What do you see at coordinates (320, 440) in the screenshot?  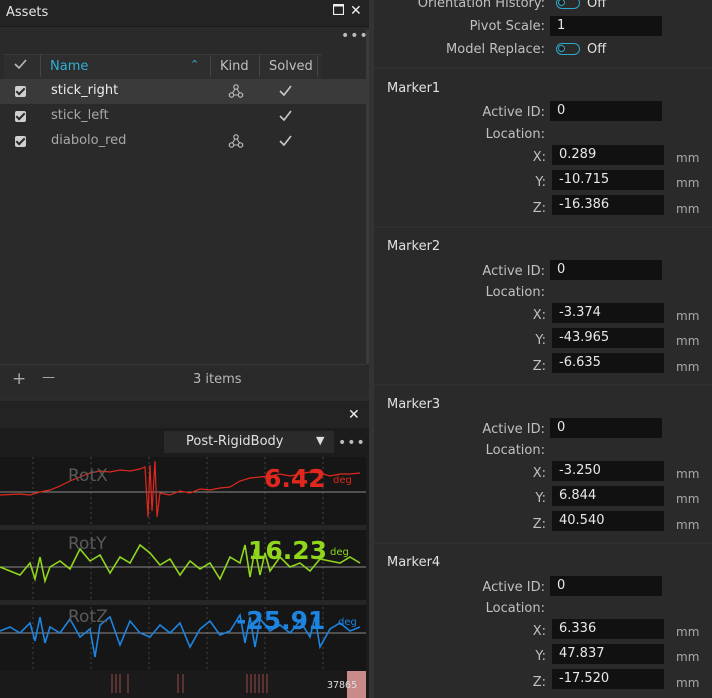 I see `dropdown-arrow-icon: ▼` at bounding box center [320, 440].